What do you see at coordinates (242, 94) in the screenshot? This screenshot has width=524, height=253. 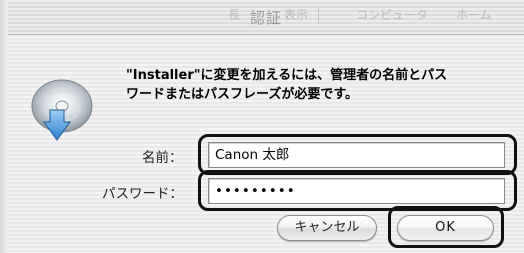 I see `message-line-2: ワードまたはパスフレーズが必要です。` at bounding box center [242, 94].